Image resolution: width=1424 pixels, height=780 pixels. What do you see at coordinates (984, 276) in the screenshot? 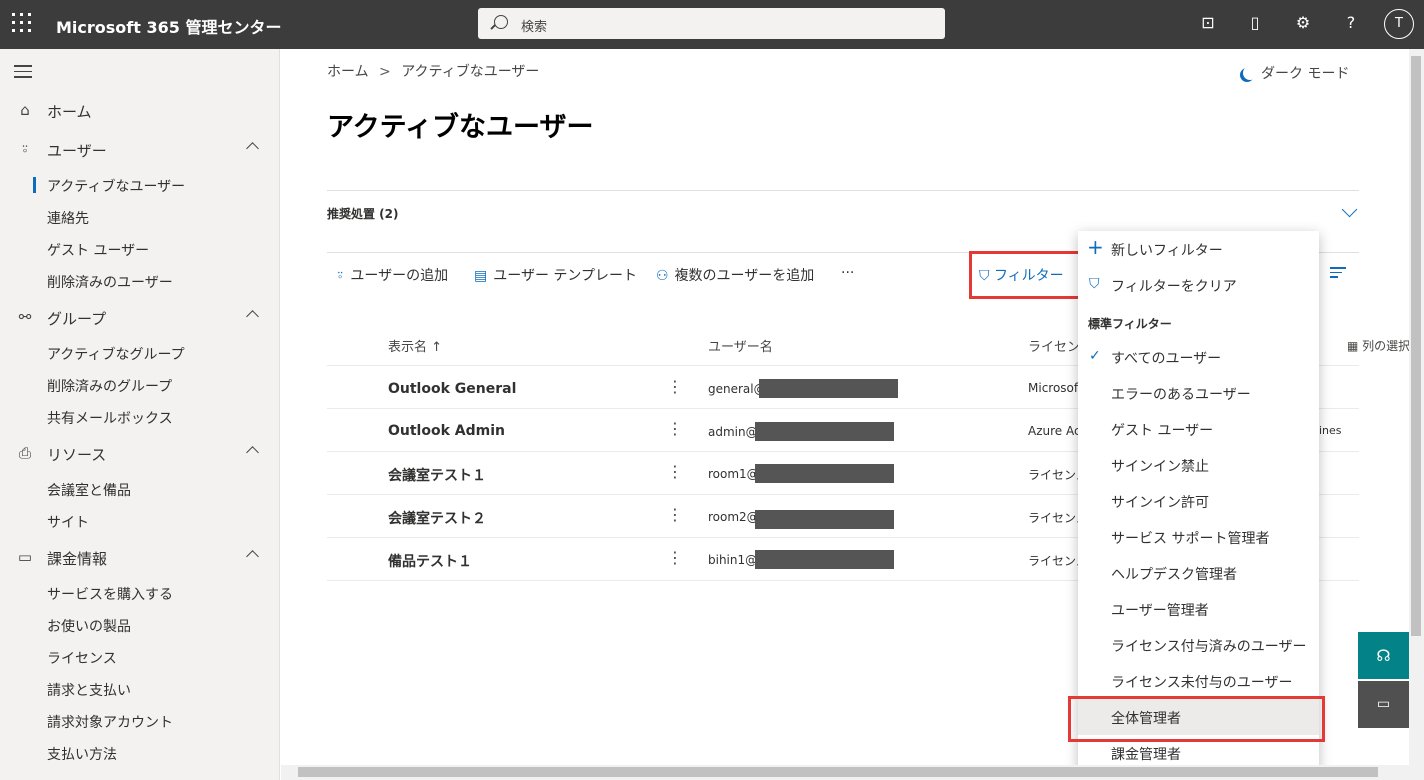
I see `filter-icon: ⛉` at bounding box center [984, 276].